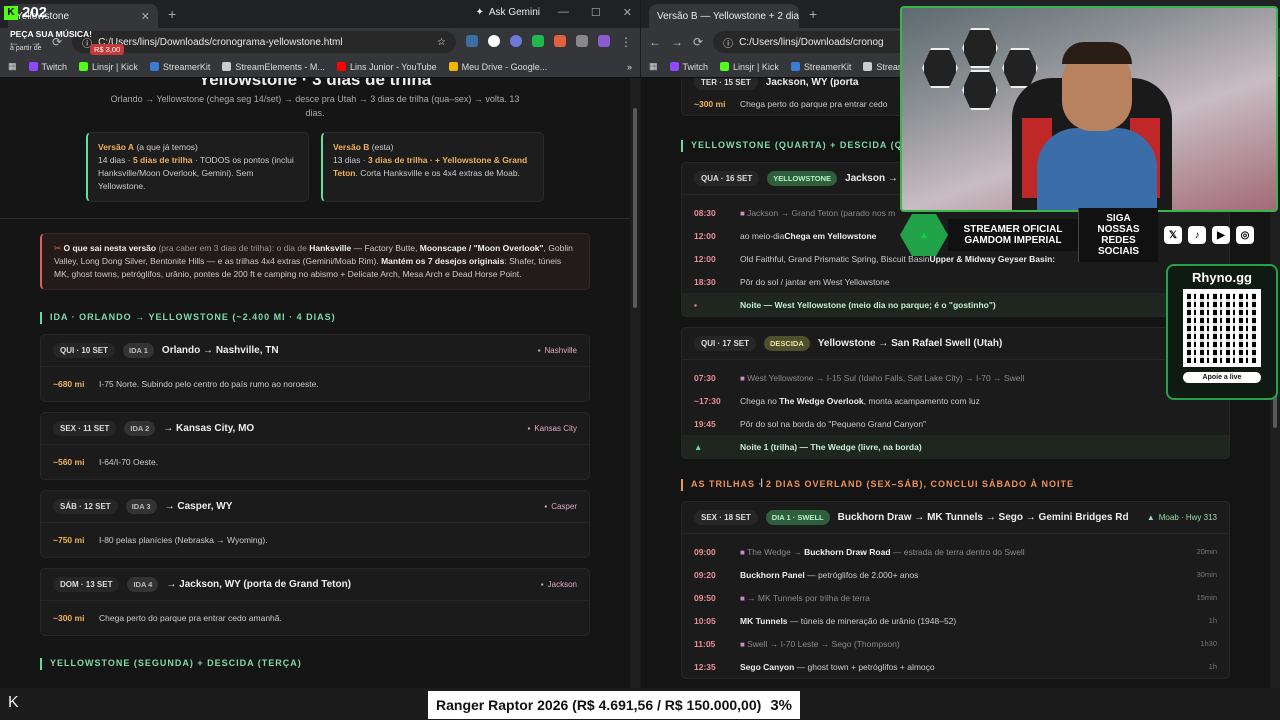 This screenshot has height=720, width=1280. I want to click on schedule-desc: , monta acampamento com luz, so click(921, 400).